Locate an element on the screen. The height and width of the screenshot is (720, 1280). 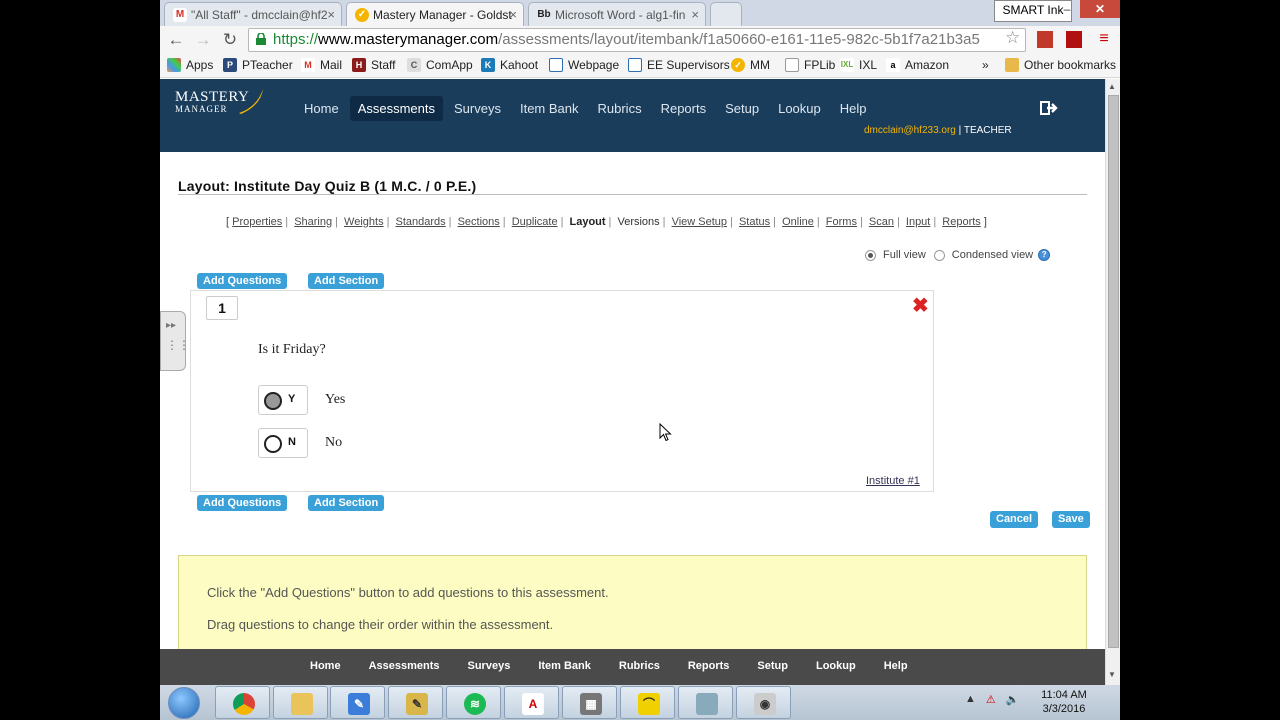
taskbar-acrobat: A is located at coordinates (531, 702).